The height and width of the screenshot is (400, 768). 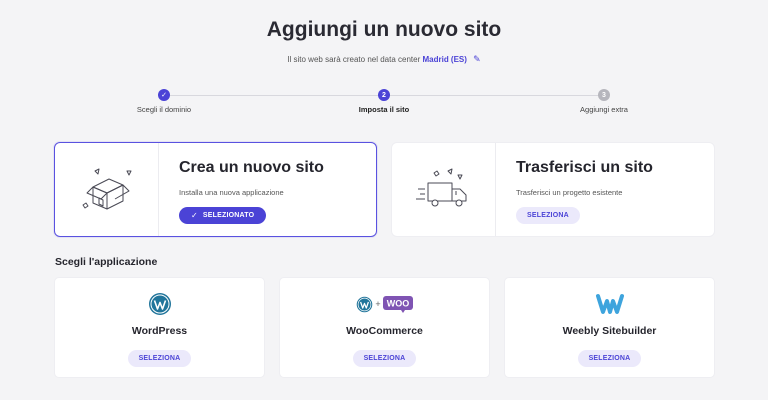 I want to click on app-card-wordpress: WordPress SELEZIONA, so click(x=159, y=327).